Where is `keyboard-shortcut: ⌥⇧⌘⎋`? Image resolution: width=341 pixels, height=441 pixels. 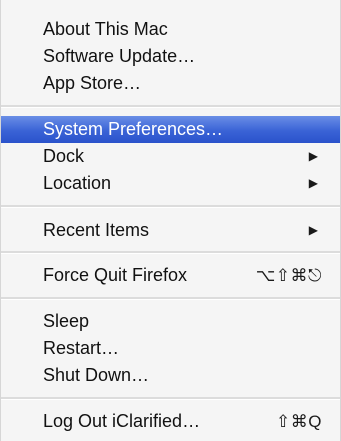
keyboard-shortcut: ⌥⇧⌘⎋ is located at coordinates (288, 275).